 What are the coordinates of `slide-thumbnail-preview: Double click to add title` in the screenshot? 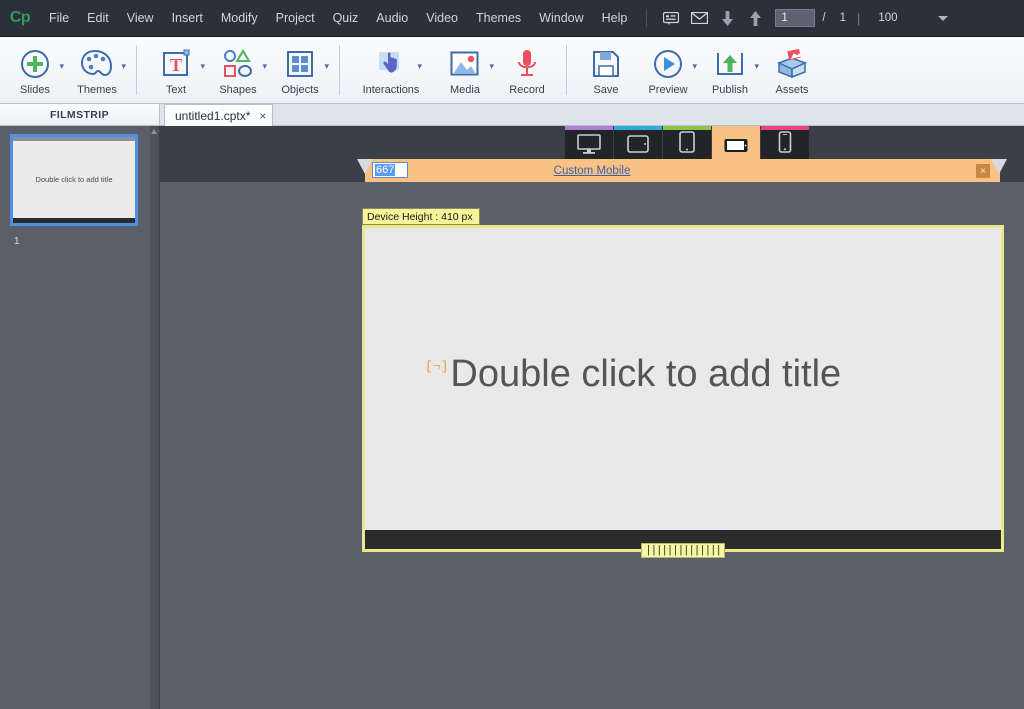 It's located at (74, 180).